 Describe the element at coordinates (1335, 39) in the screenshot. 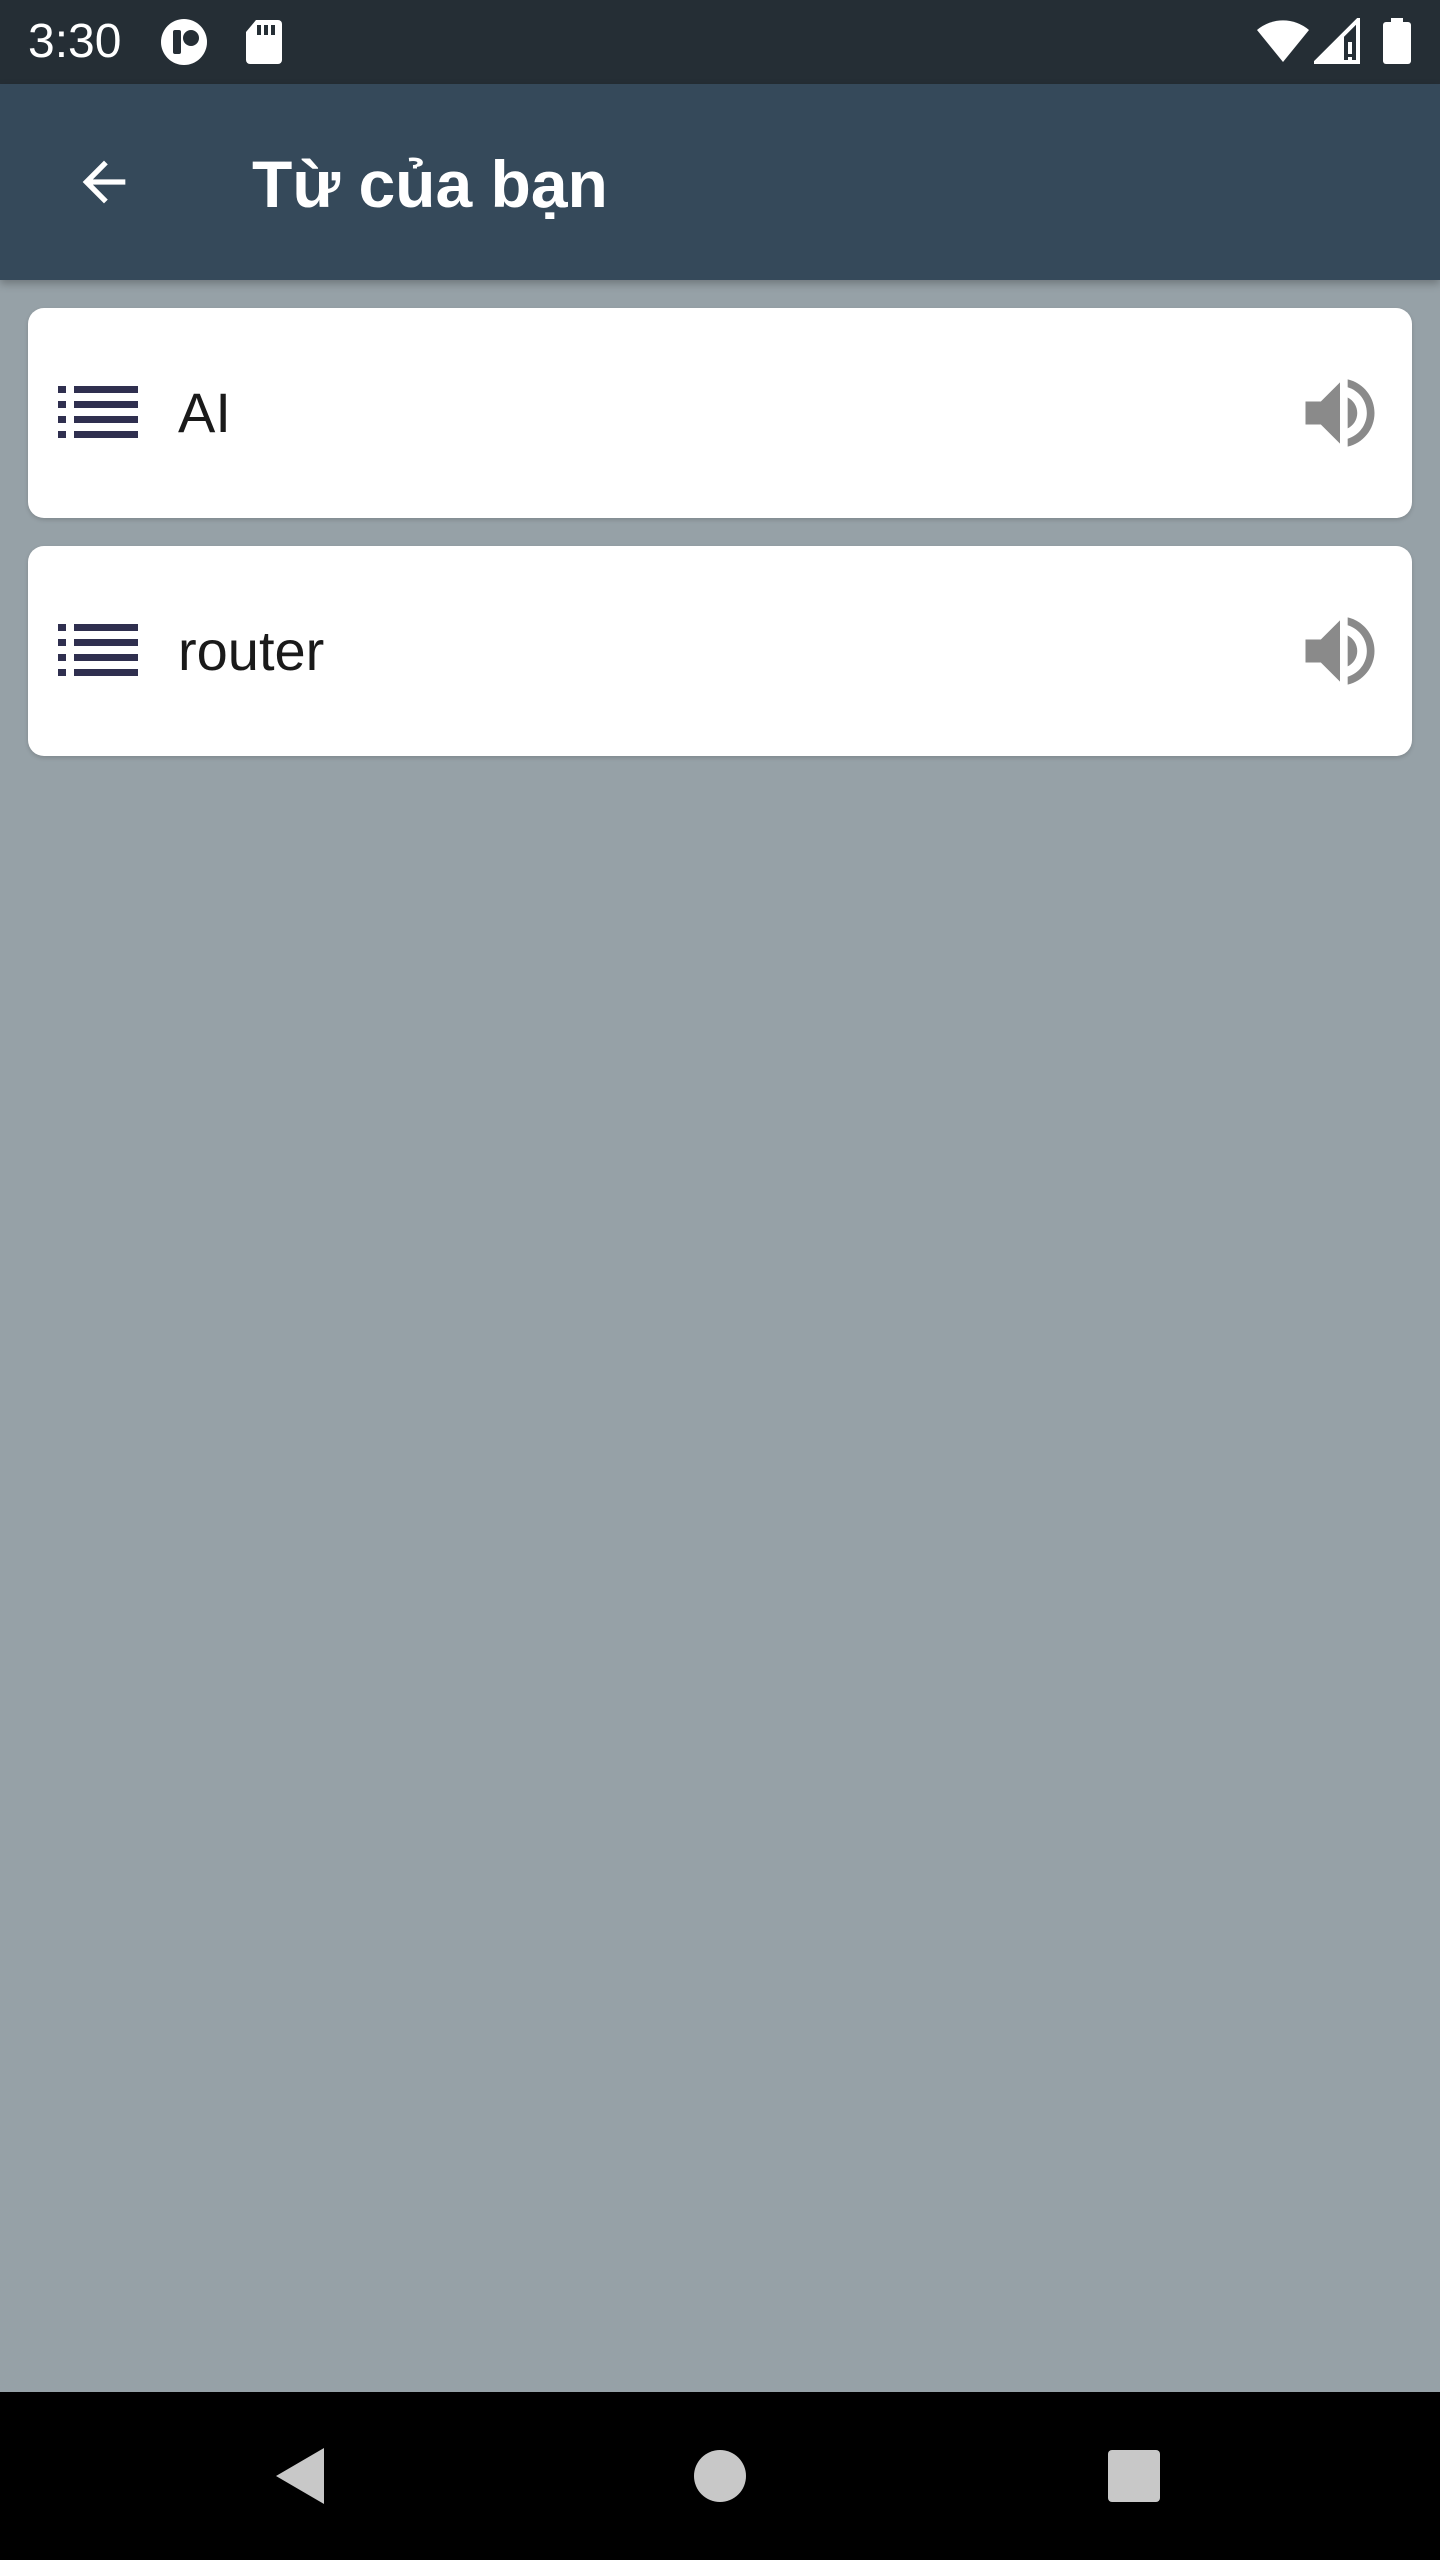

I see `cellular-signal-icon` at that location.